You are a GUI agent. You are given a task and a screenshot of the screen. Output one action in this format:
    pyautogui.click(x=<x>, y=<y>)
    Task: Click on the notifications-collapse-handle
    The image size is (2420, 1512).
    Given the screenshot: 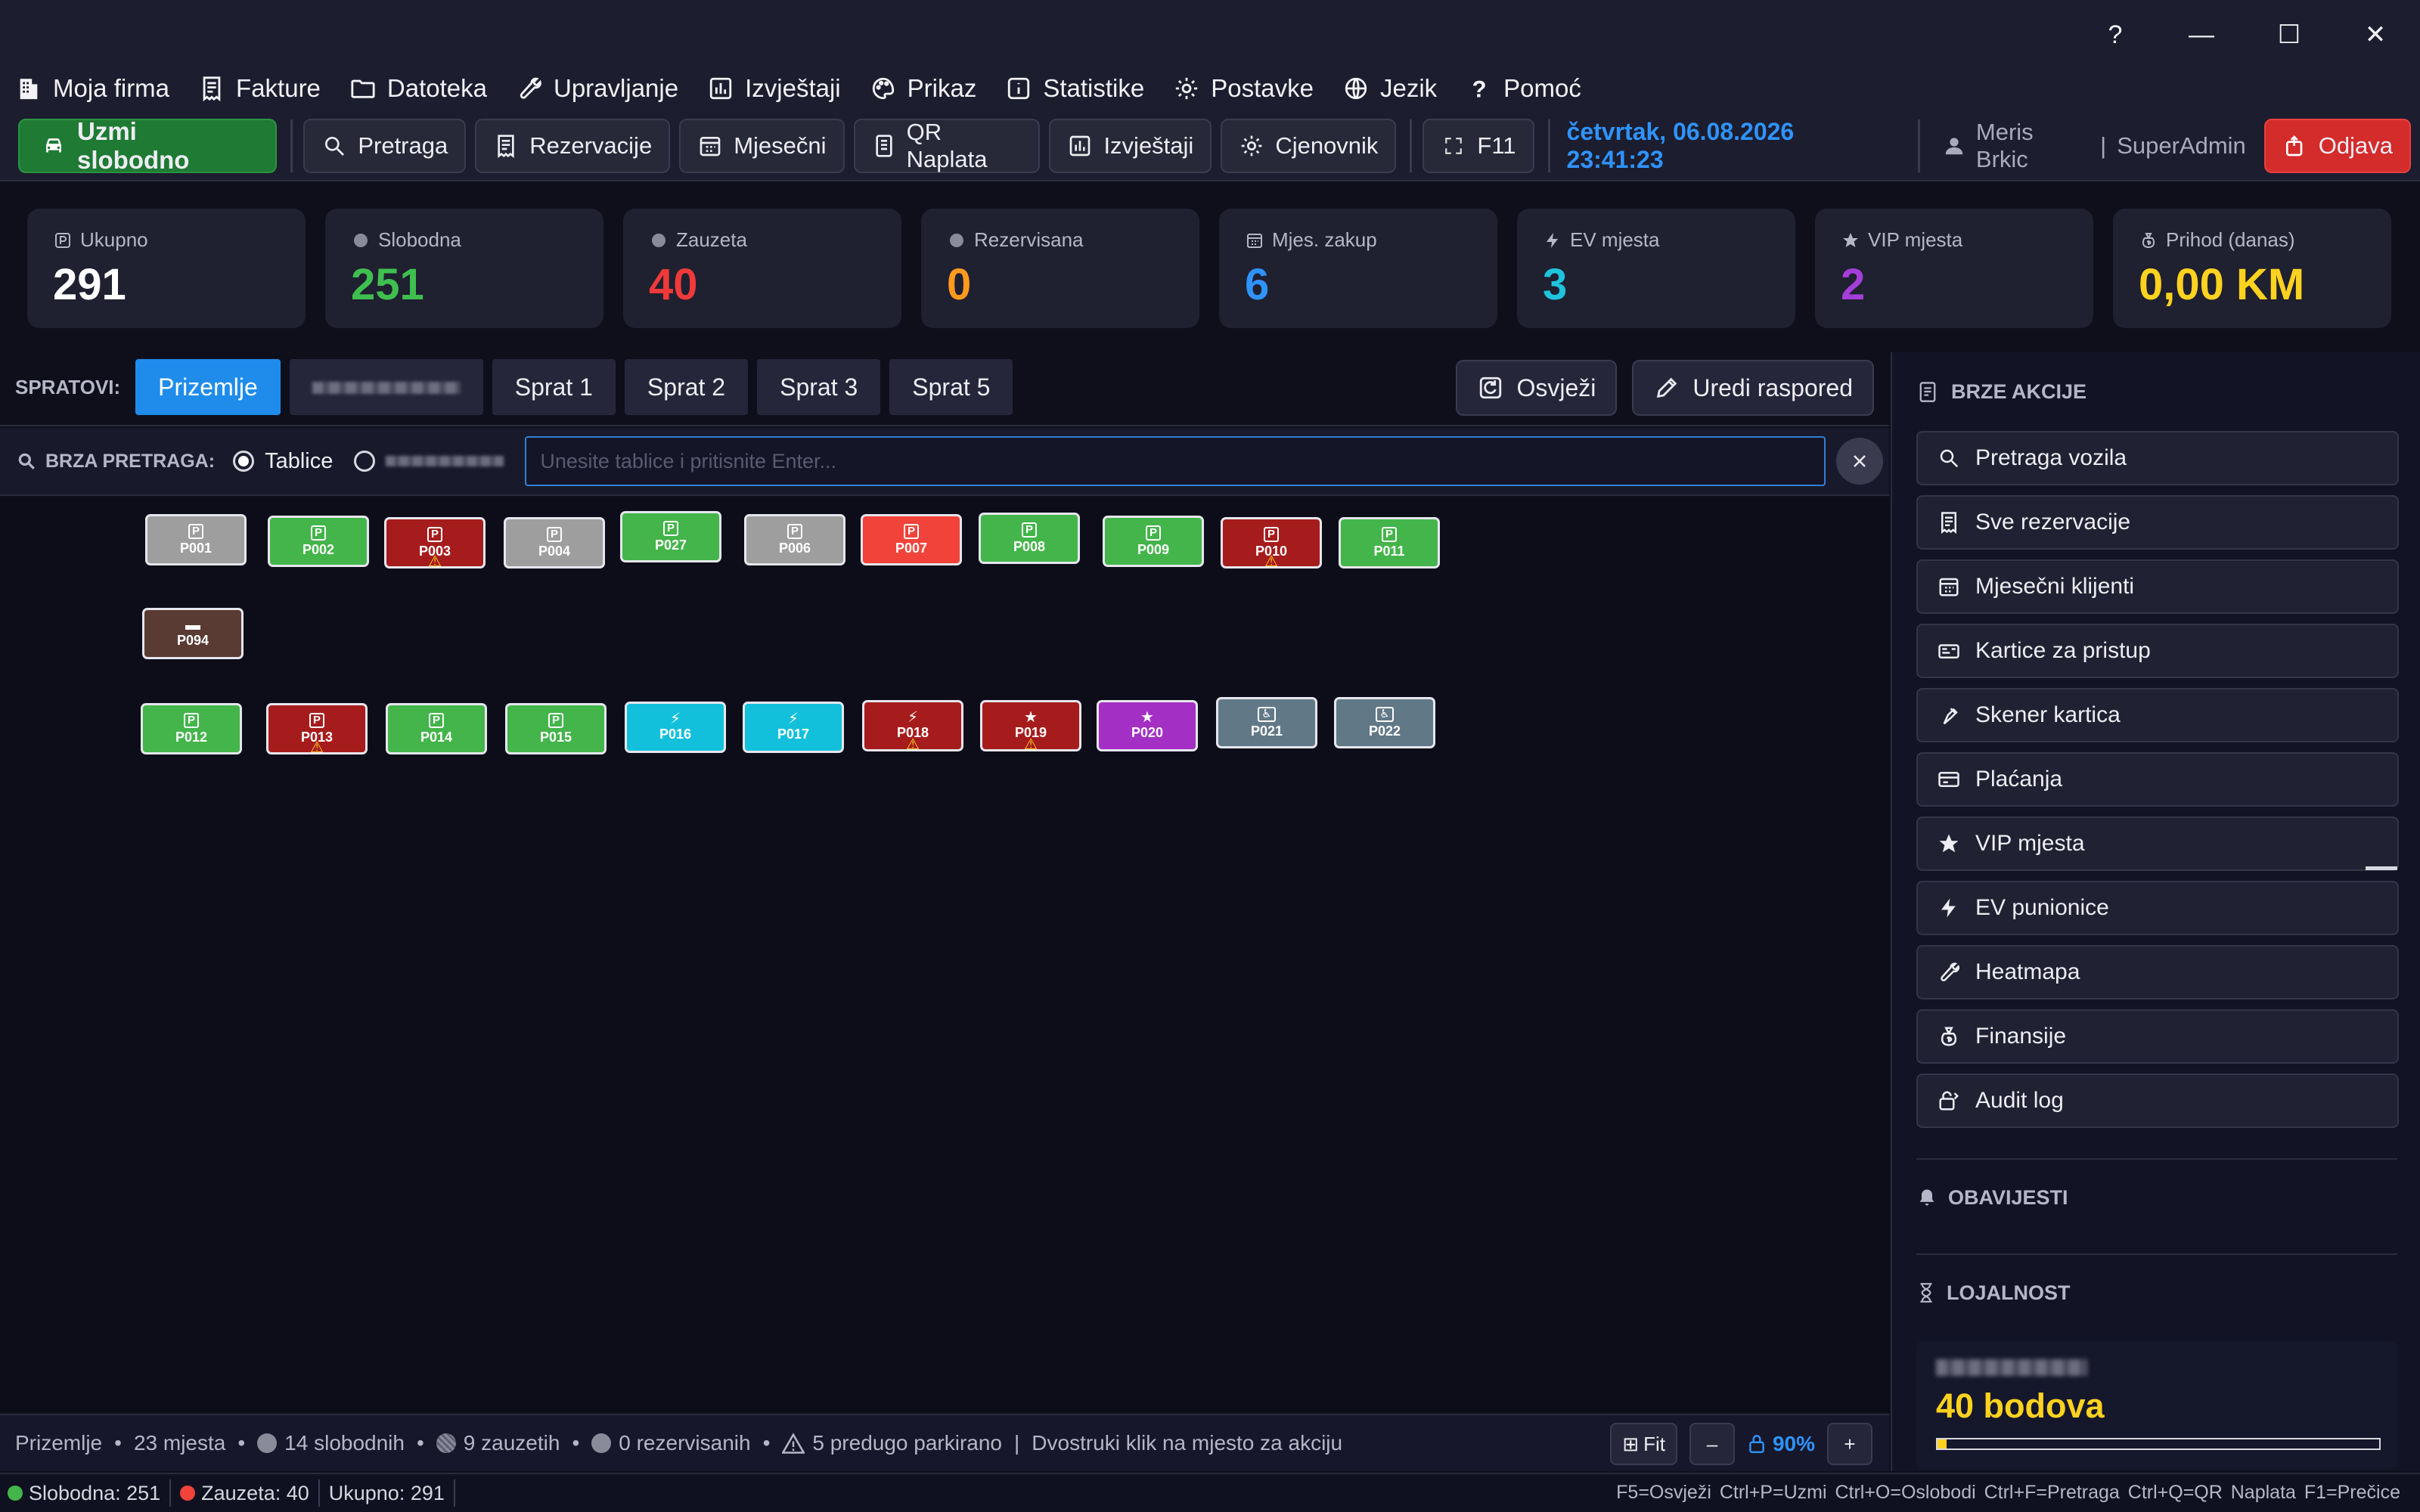 What is the action you would take?
    pyautogui.click(x=2381, y=868)
    